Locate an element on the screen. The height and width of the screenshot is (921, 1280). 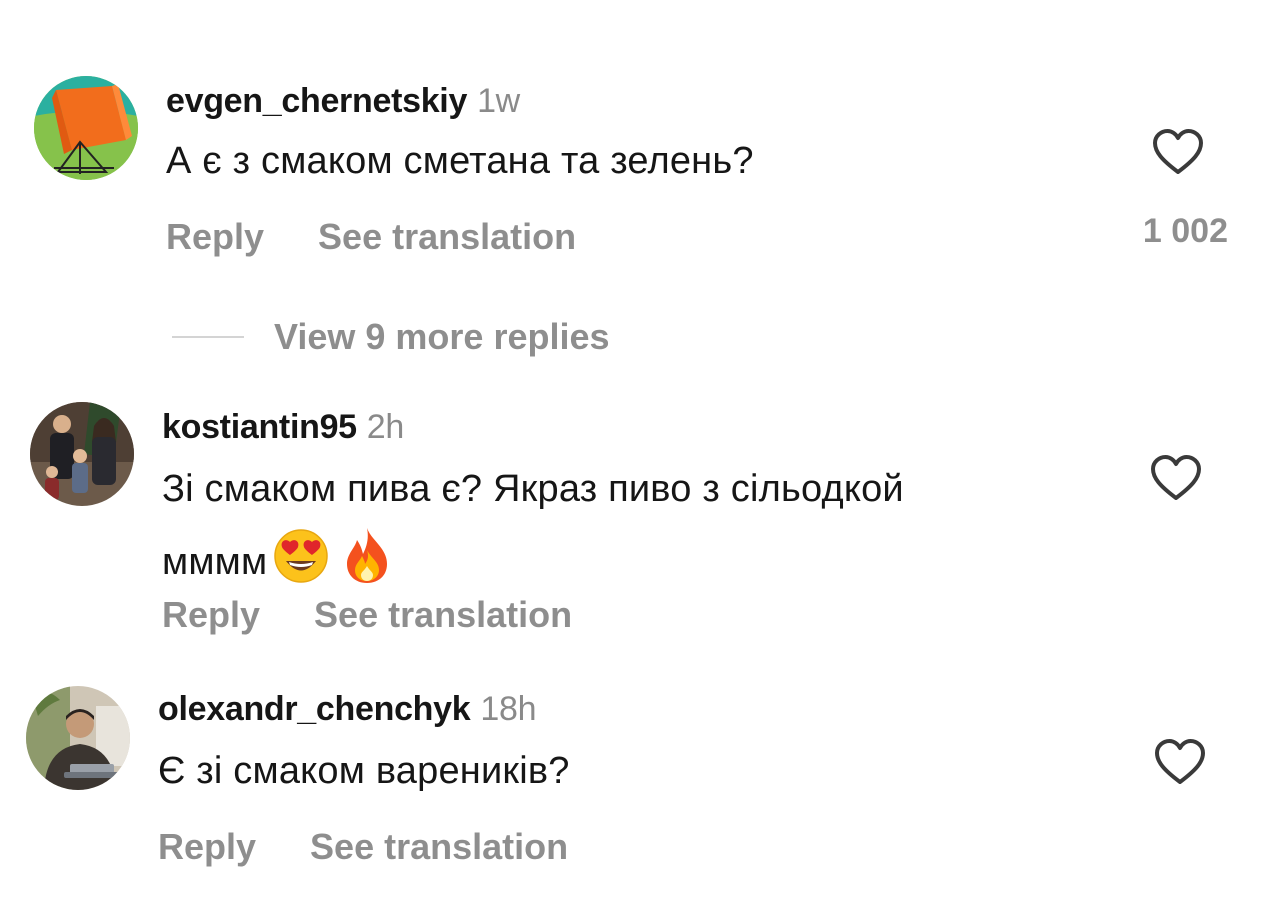
comment-username: olexandr_chenchyk 18h is located at coordinates (347, 709).